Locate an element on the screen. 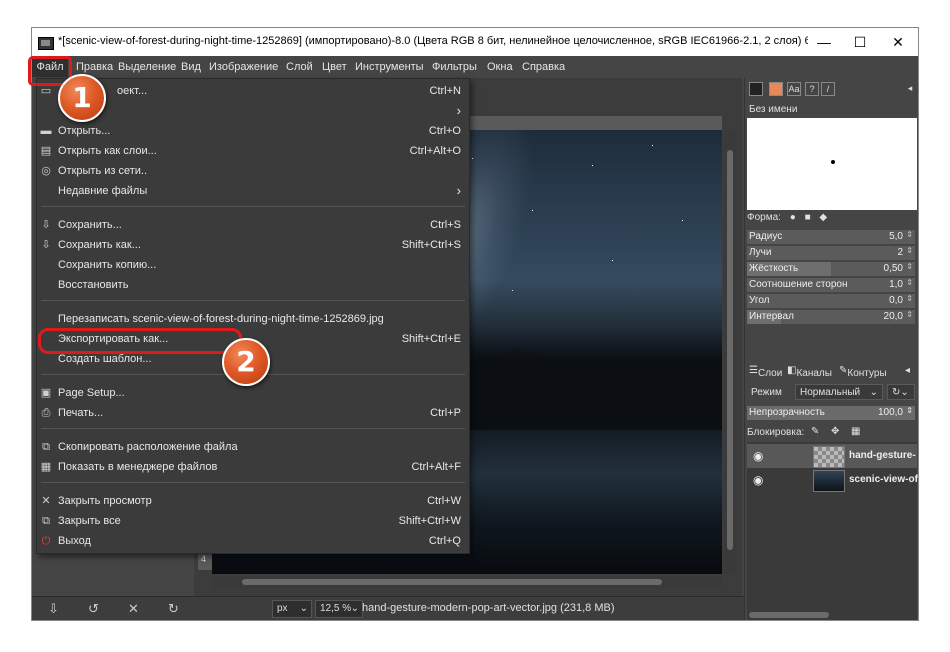 The image size is (950, 652). menu-item-open-as-layers: ▤ Открыть как слои... Ctrl+Alt+O is located at coordinates (253, 151).